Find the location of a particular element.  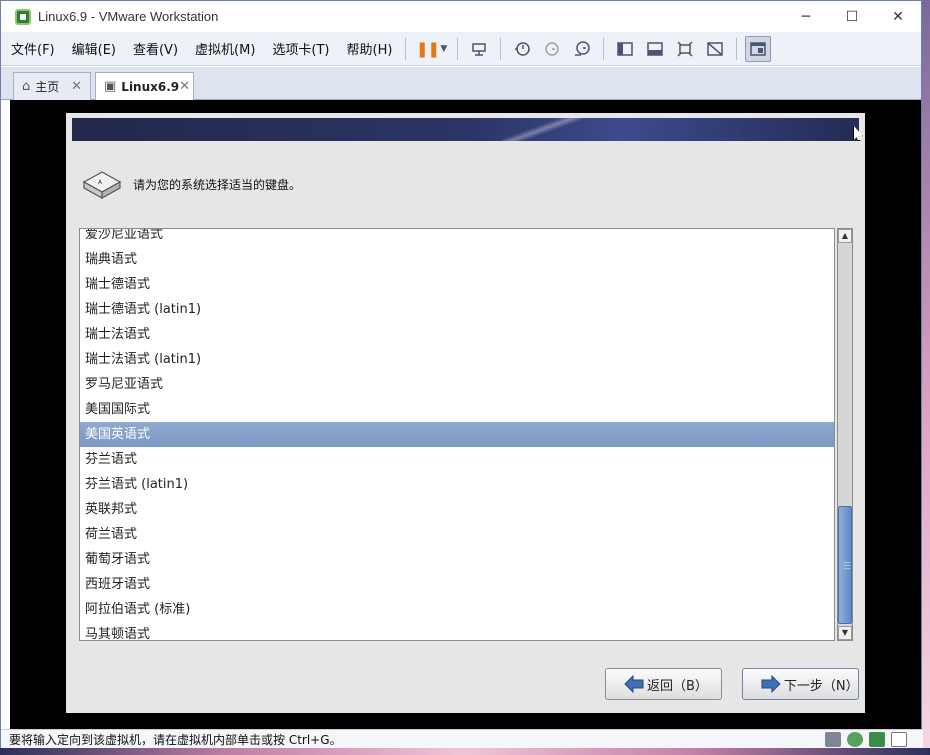

close-button: ✕ is located at coordinates (898, 16).